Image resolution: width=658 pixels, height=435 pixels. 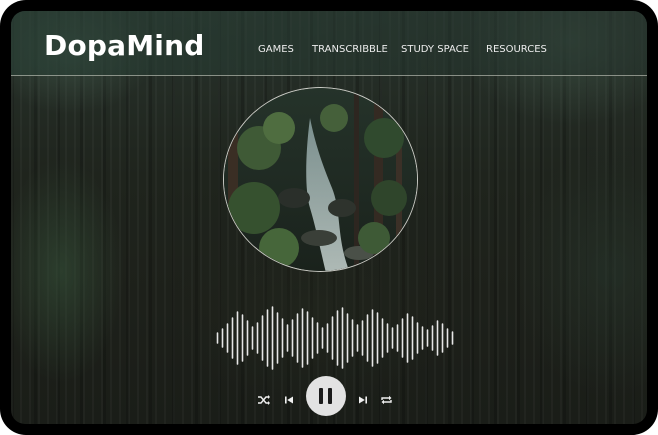 What do you see at coordinates (321, 396) in the screenshot?
I see `pause-icon` at bounding box center [321, 396].